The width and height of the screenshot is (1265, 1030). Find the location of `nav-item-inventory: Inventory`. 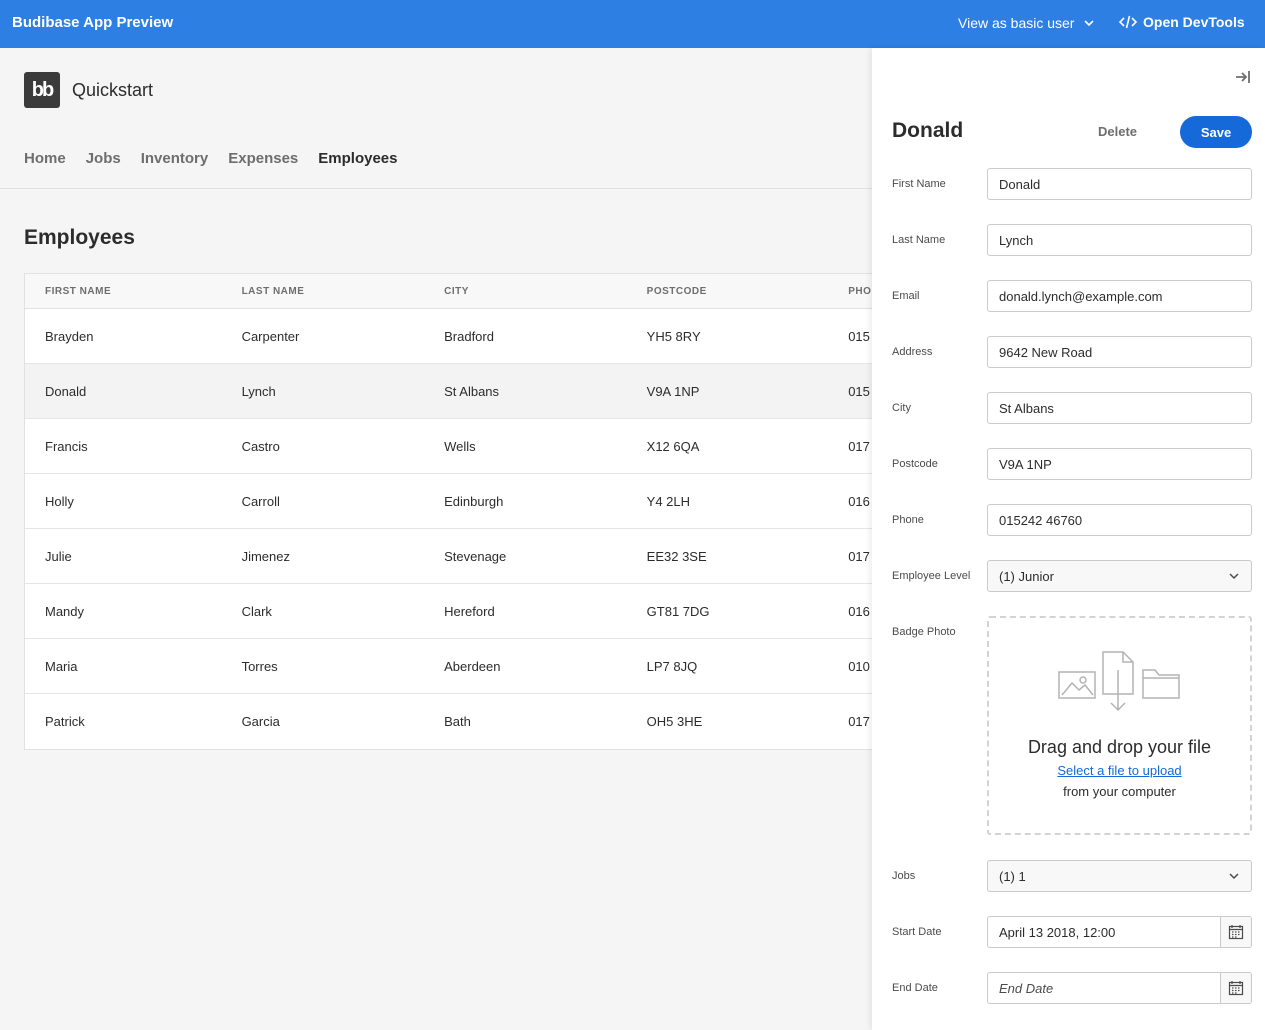

nav-item-inventory: Inventory is located at coordinates (175, 158).